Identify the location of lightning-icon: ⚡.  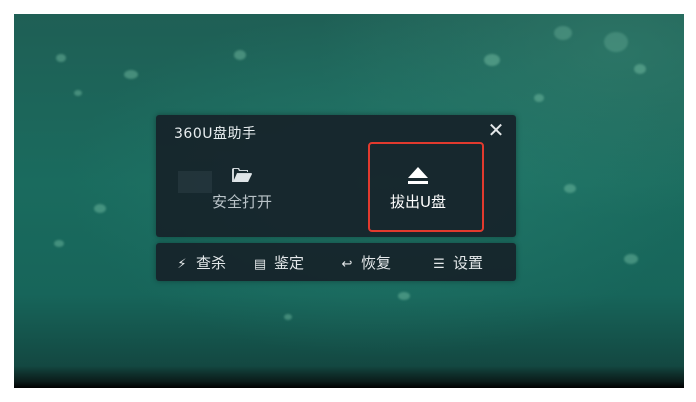
(182, 264).